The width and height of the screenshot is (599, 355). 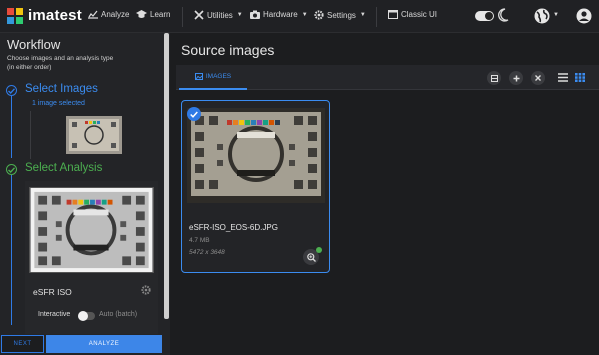 What do you see at coordinates (563, 77) in the screenshot?
I see `list-view-icon` at bounding box center [563, 77].